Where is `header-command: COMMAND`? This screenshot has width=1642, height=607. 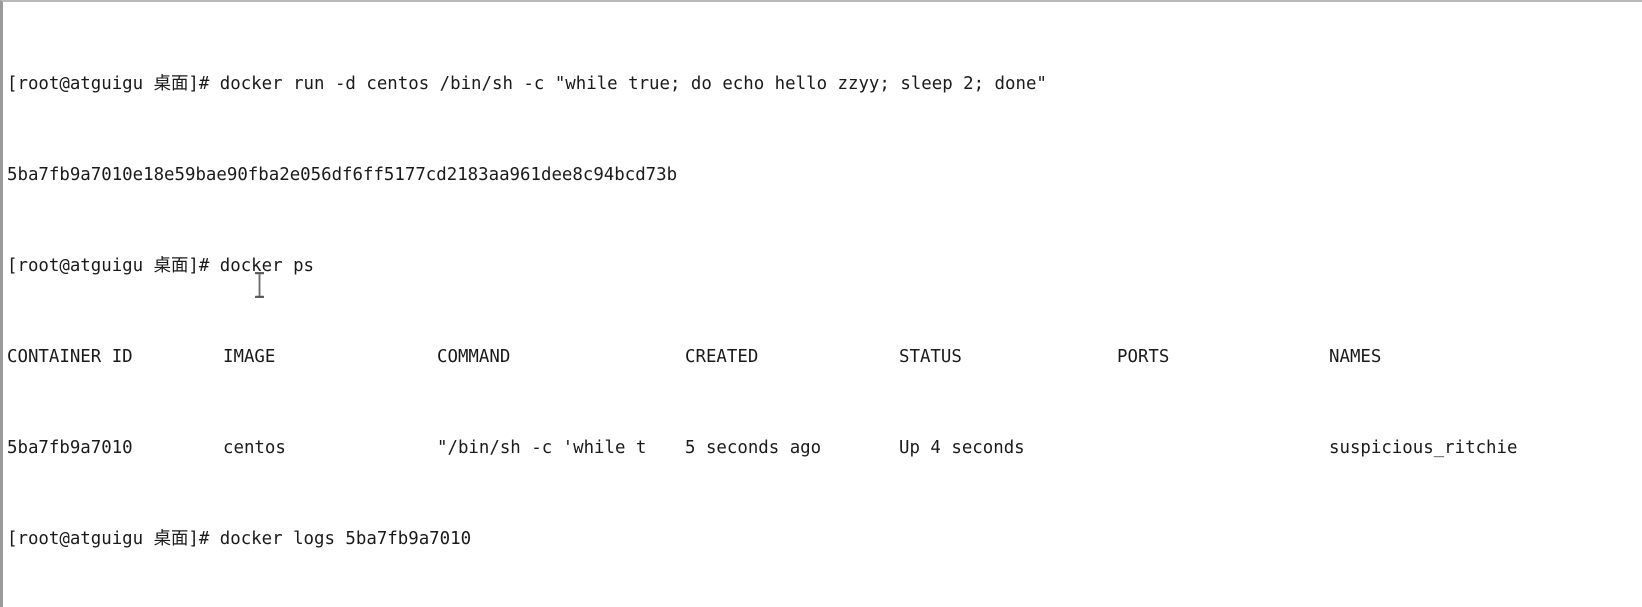
header-command: COMMAND is located at coordinates (474, 357).